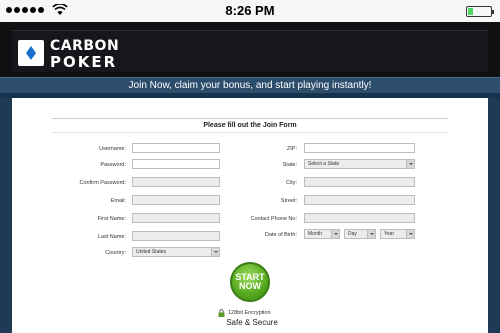 Image resolution: width=500 pixels, height=333 pixels. I want to click on dob-day-select: Day, so click(360, 234).